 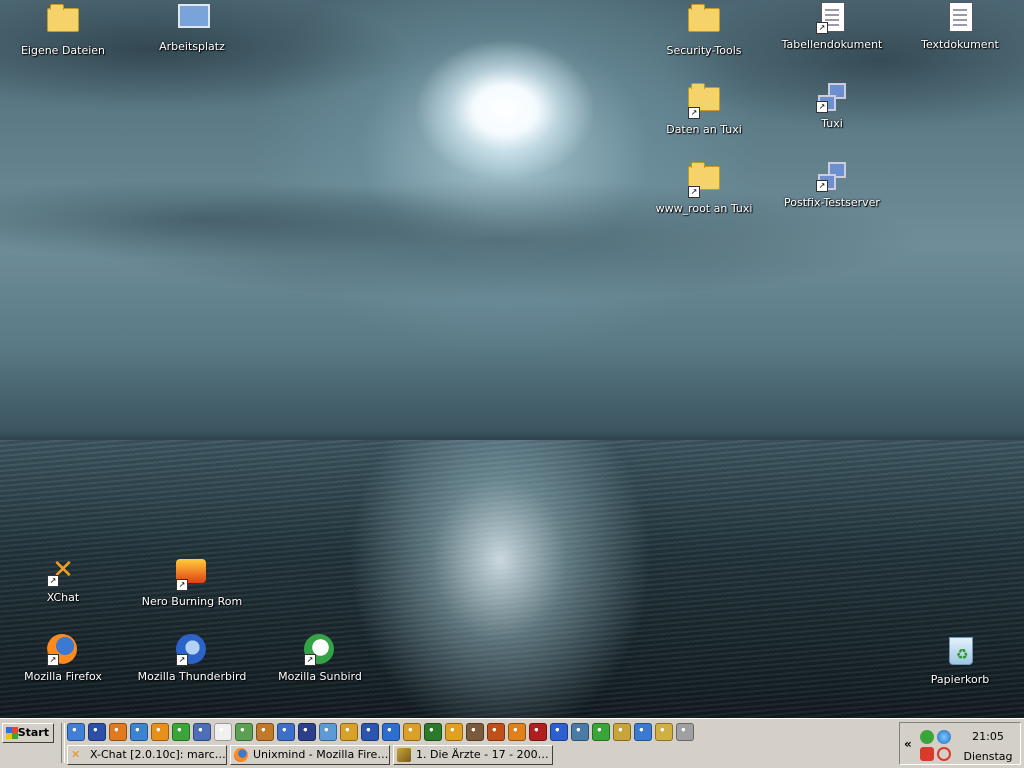 I want to click on desktop-icon-daten-an-tuxi: ↗ Daten an Tuxi, so click(x=704, y=108).